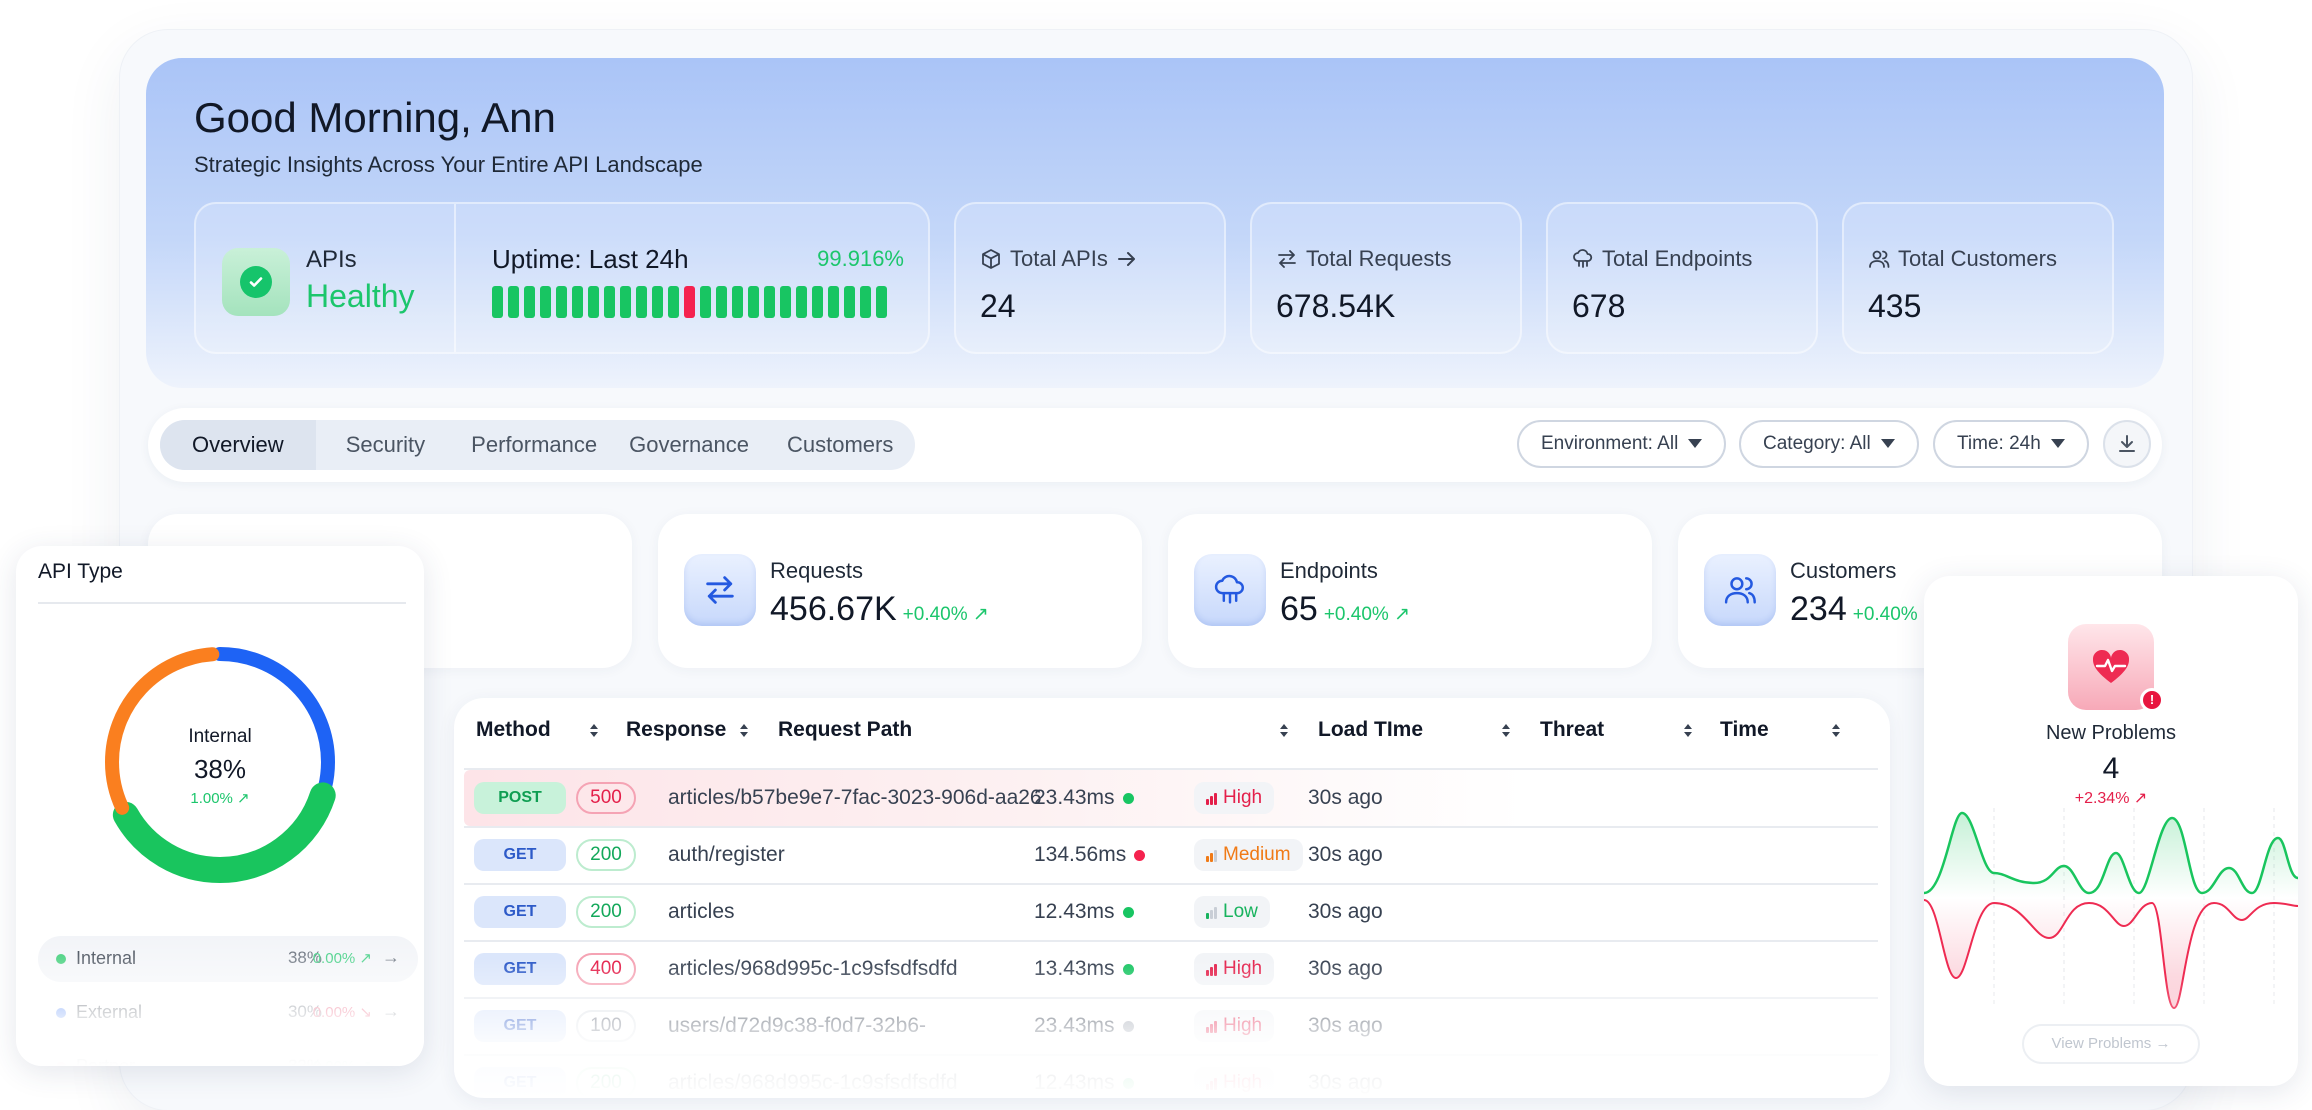 The width and height of the screenshot is (2312, 1110). What do you see at coordinates (238, 445) in the screenshot?
I see `tab-overview: Overview` at bounding box center [238, 445].